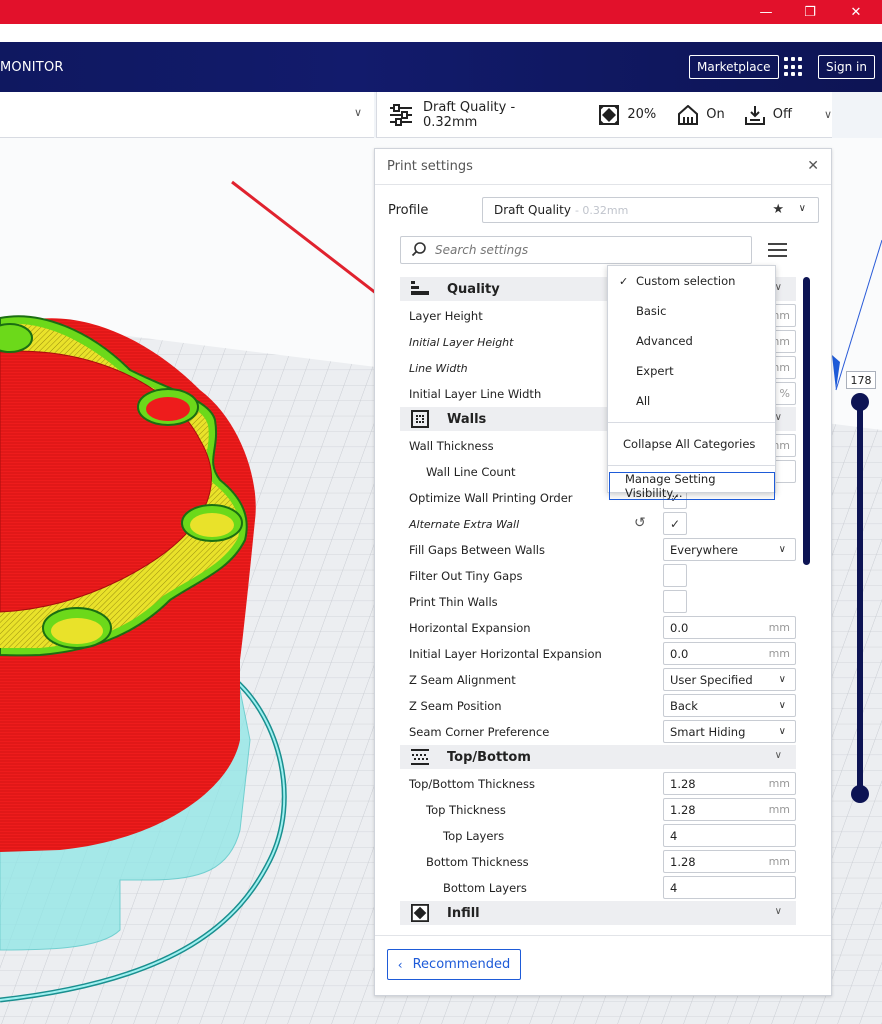  Describe the element at coordinates (729, 705) in the screenshot. I see `setting-select: Back ∨` at that location.